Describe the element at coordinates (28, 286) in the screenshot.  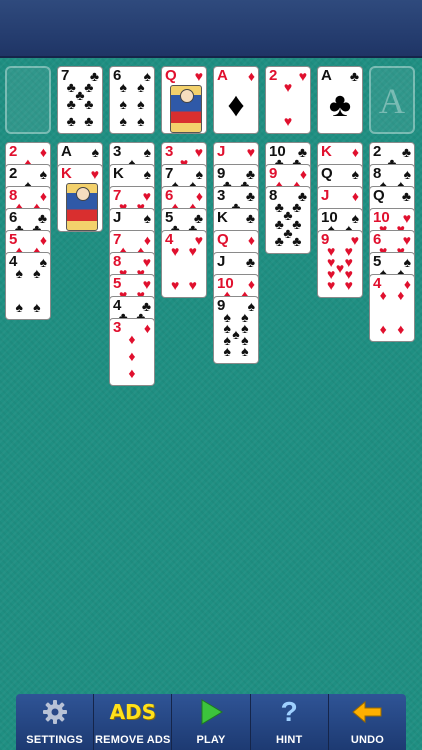
I see `tableau-card: 4 ♠ ♠ ♠ ♠ ♠` at that location.